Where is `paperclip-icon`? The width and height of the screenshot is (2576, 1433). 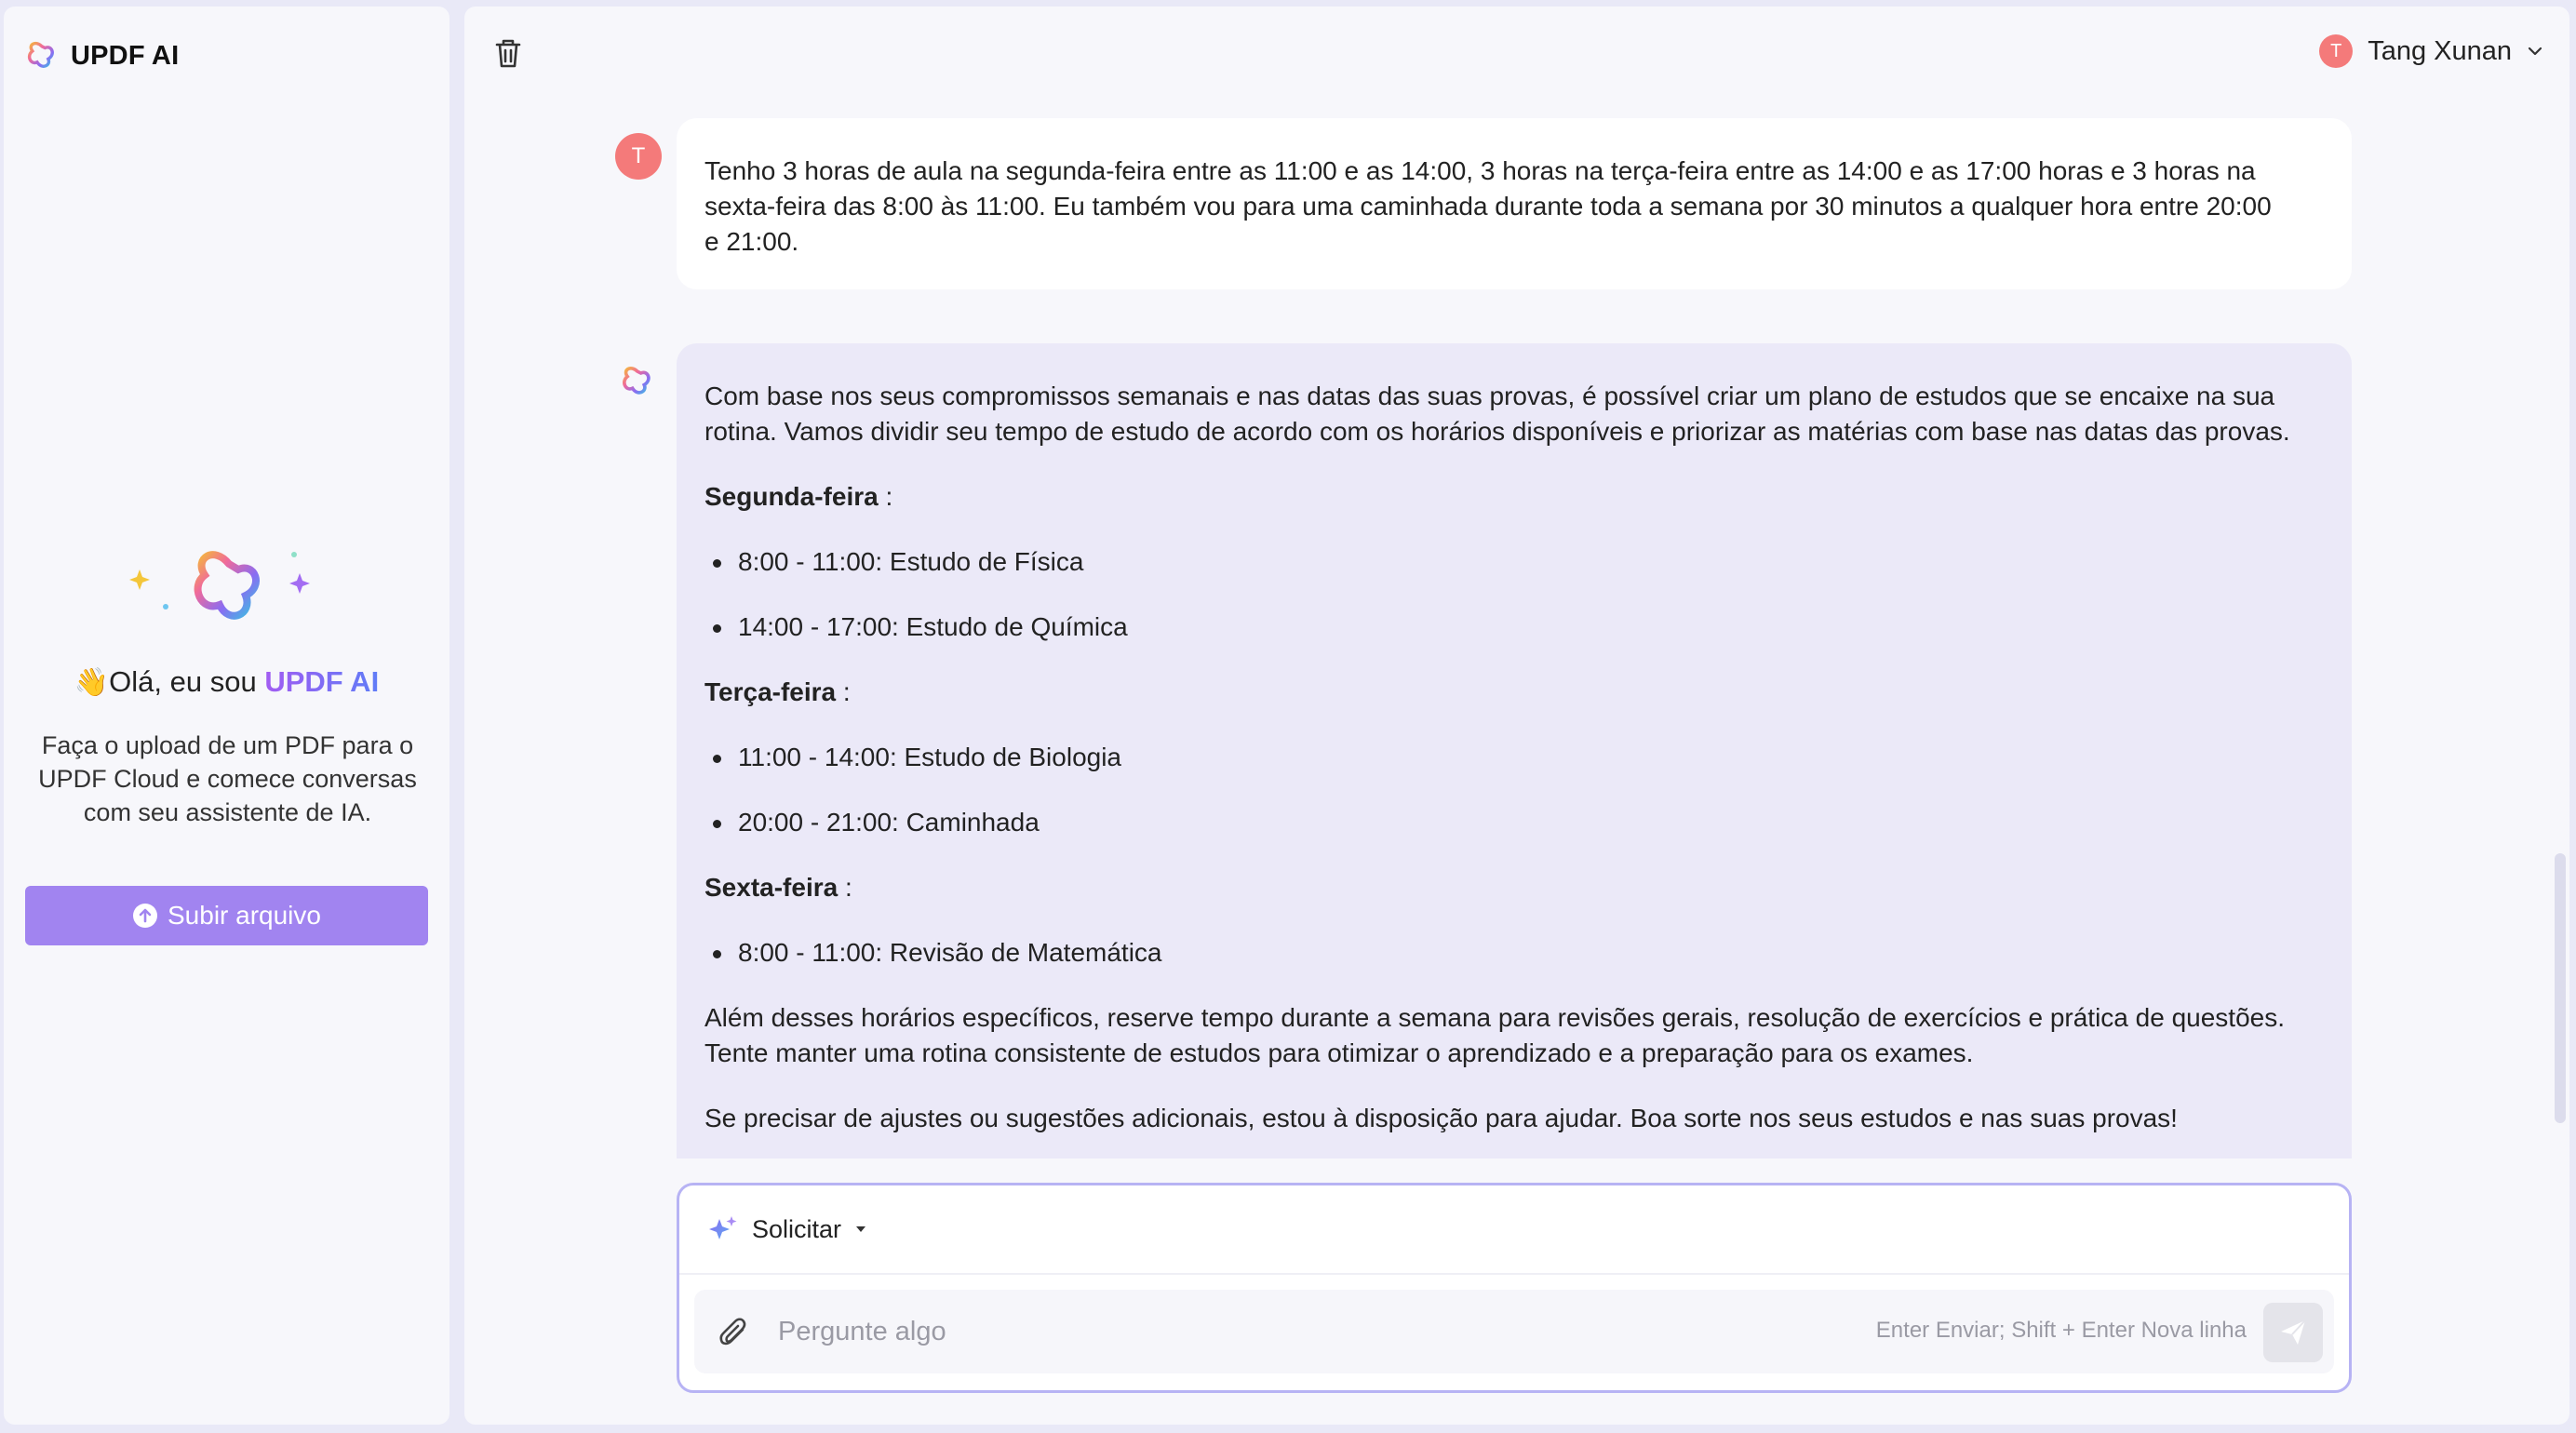
paperclip-icon is located at coordinates (734, 1332).